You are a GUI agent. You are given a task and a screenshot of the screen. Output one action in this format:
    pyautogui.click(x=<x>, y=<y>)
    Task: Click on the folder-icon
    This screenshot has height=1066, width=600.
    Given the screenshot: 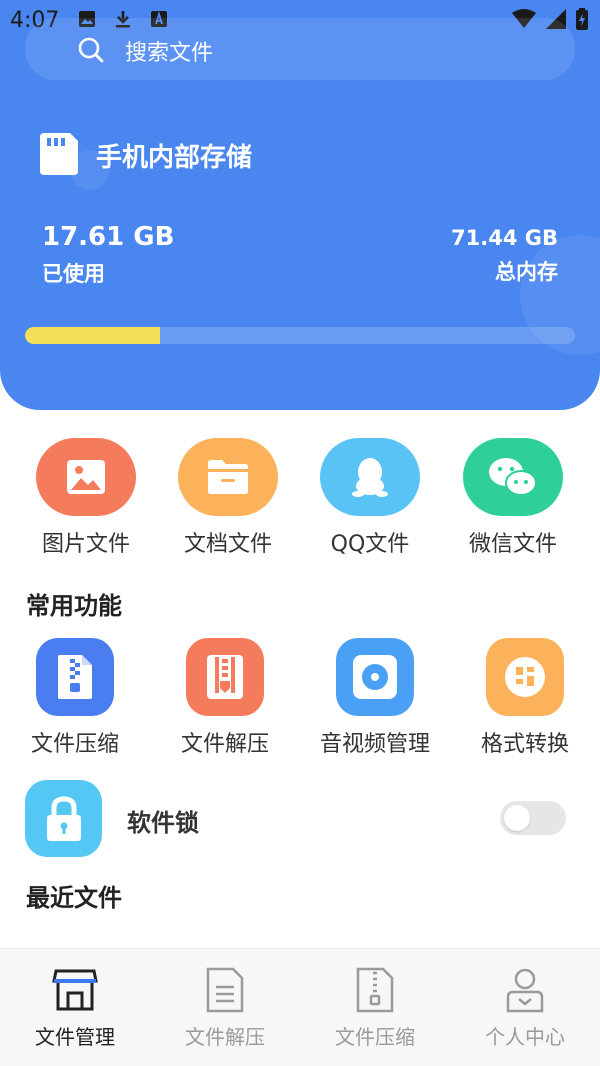 What is the action you would take?
    pyautogui.click(x=228, y=477)
    